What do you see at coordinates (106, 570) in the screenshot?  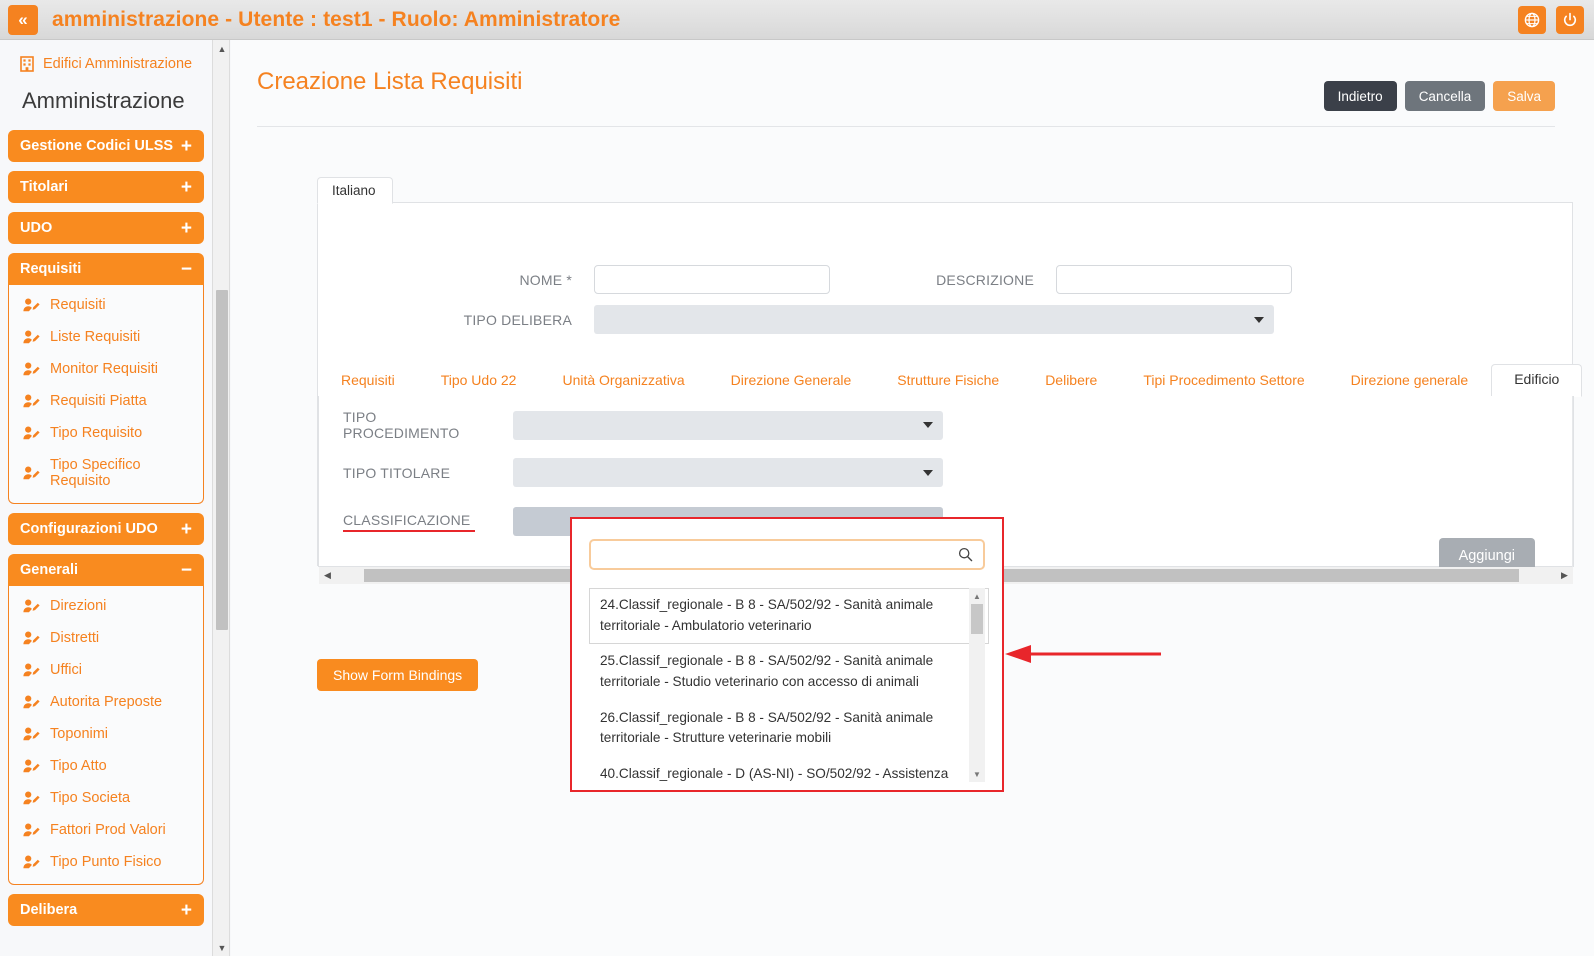 I see `sidebar-section-generali: Generali −` at bounding box center [106, 570].